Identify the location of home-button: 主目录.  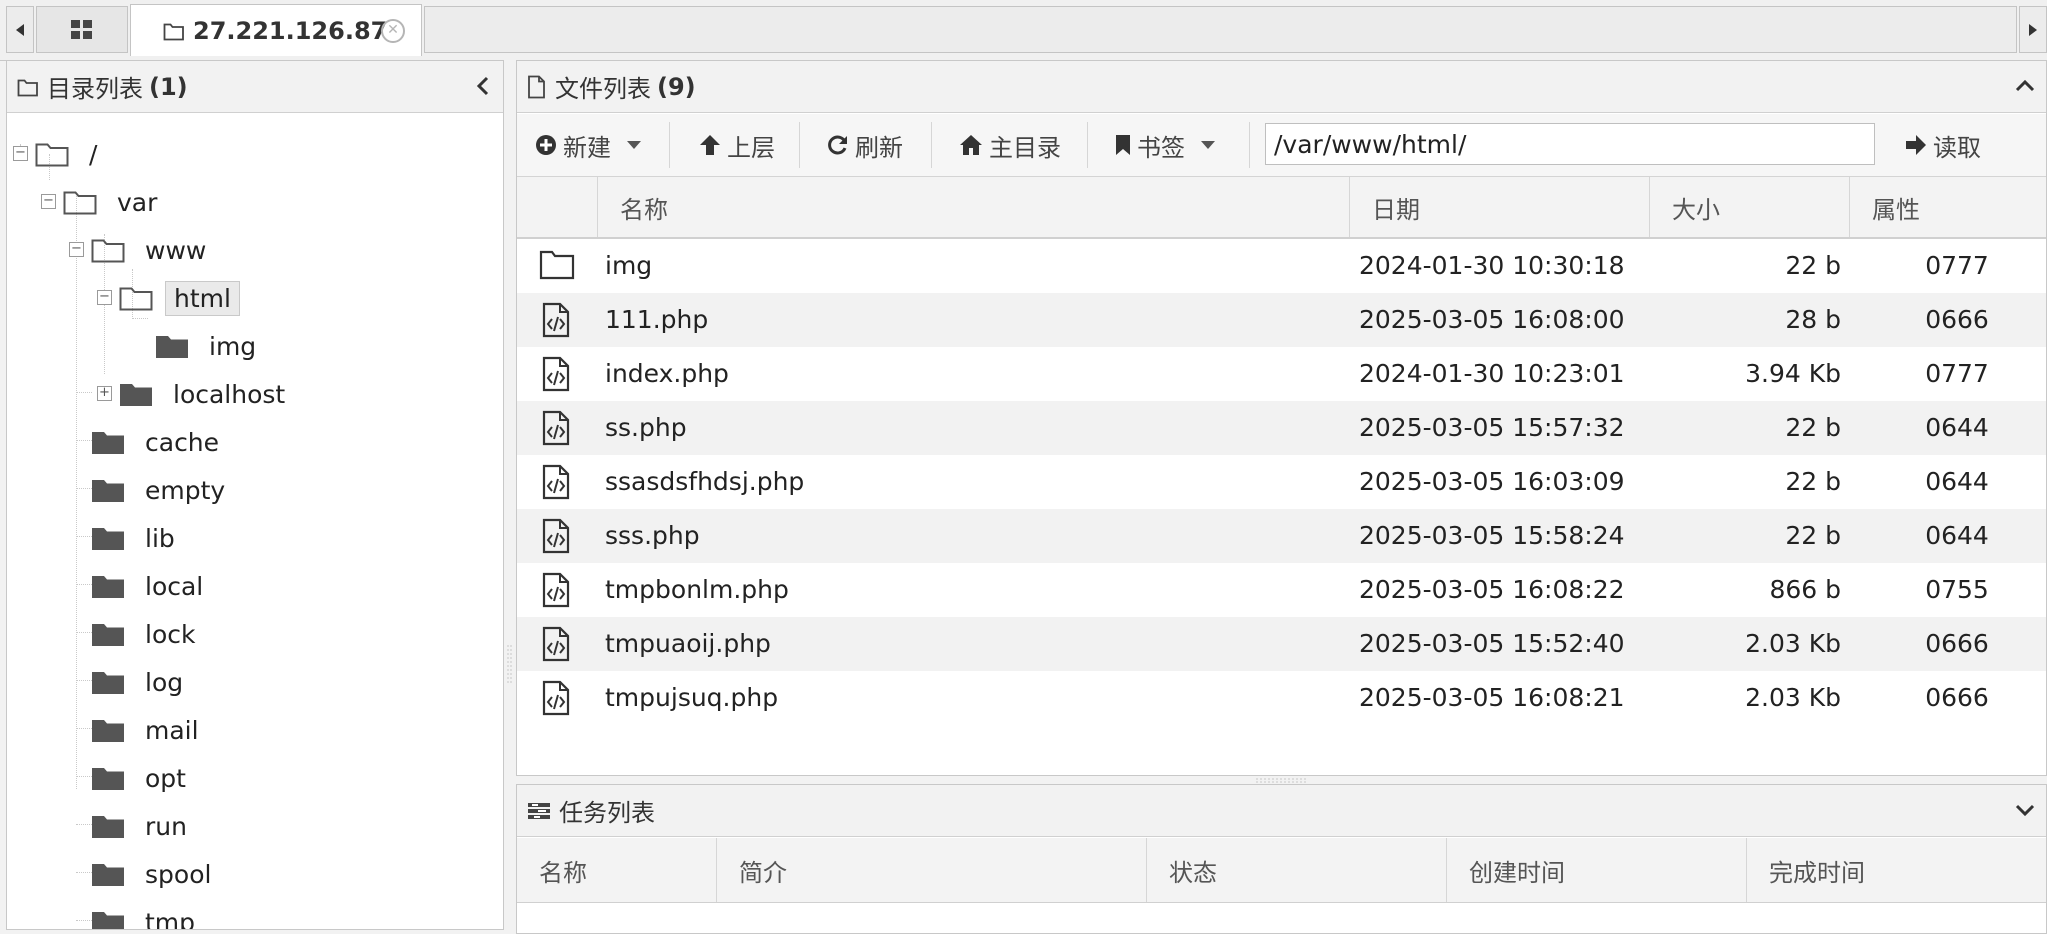
(1010, 145).